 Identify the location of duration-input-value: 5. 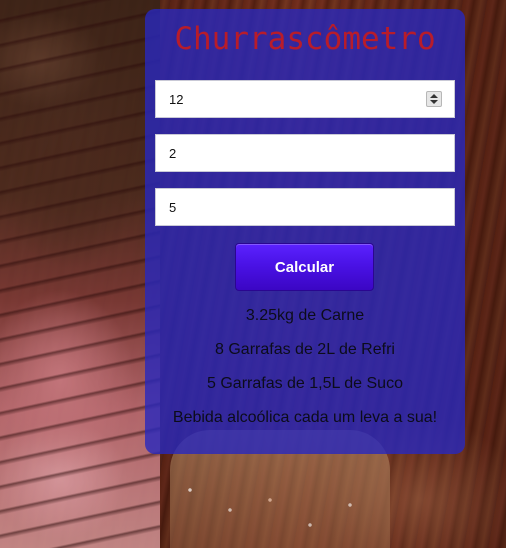
(173, 207).